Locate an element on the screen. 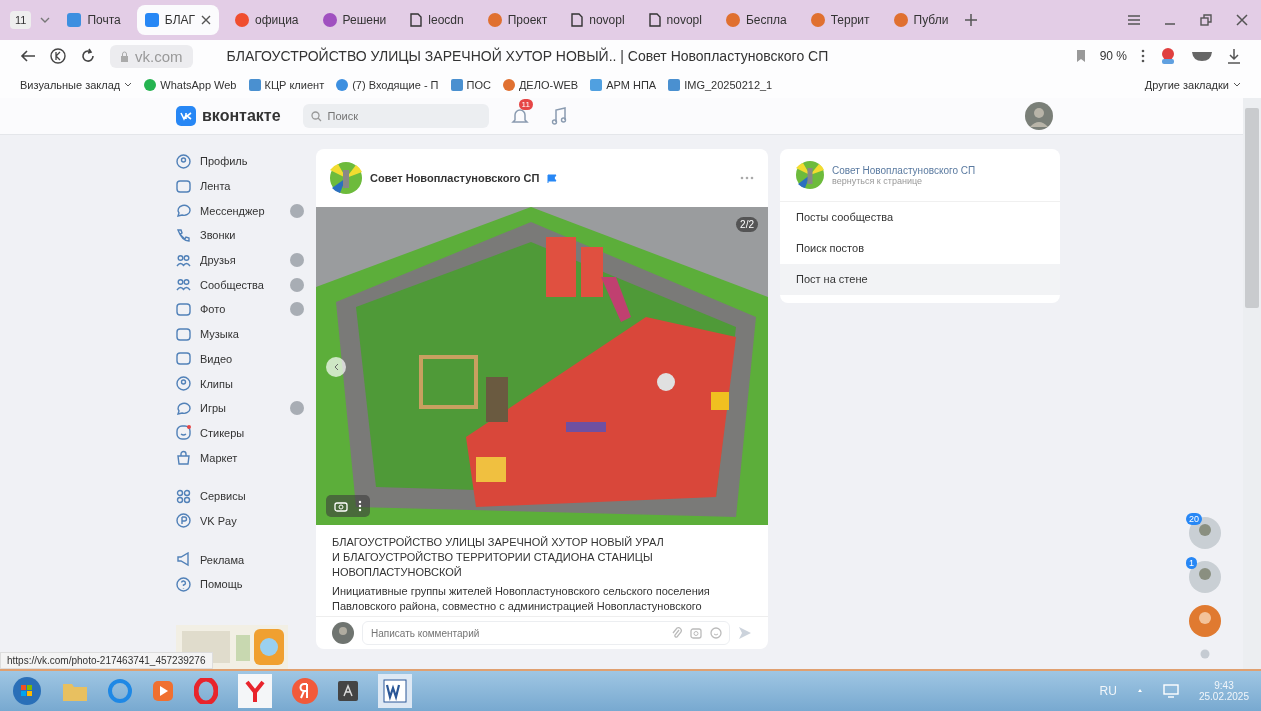 Image resolution: width=1261 pixels, height=711 pixels. menu-item: Пост на стене is located at coordinates (920, 279).